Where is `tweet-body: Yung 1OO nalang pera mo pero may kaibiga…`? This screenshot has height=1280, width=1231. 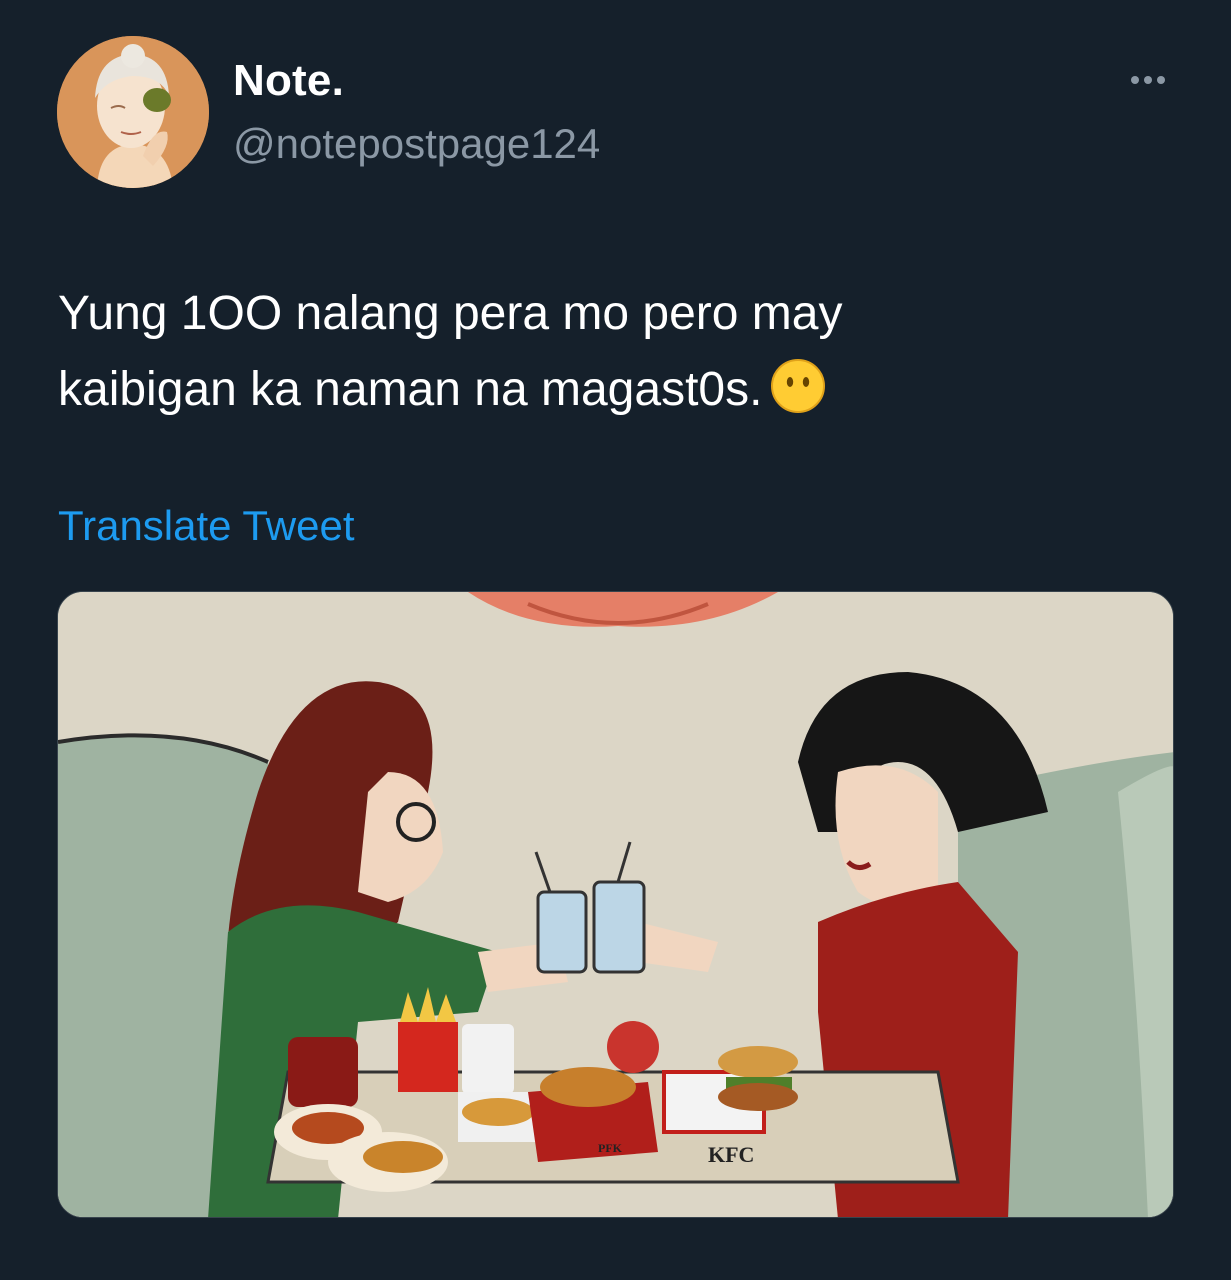 tweet-body: Yung 1OO nalang pera mo pero may kaibiga… is located at coordinates (450, 351).